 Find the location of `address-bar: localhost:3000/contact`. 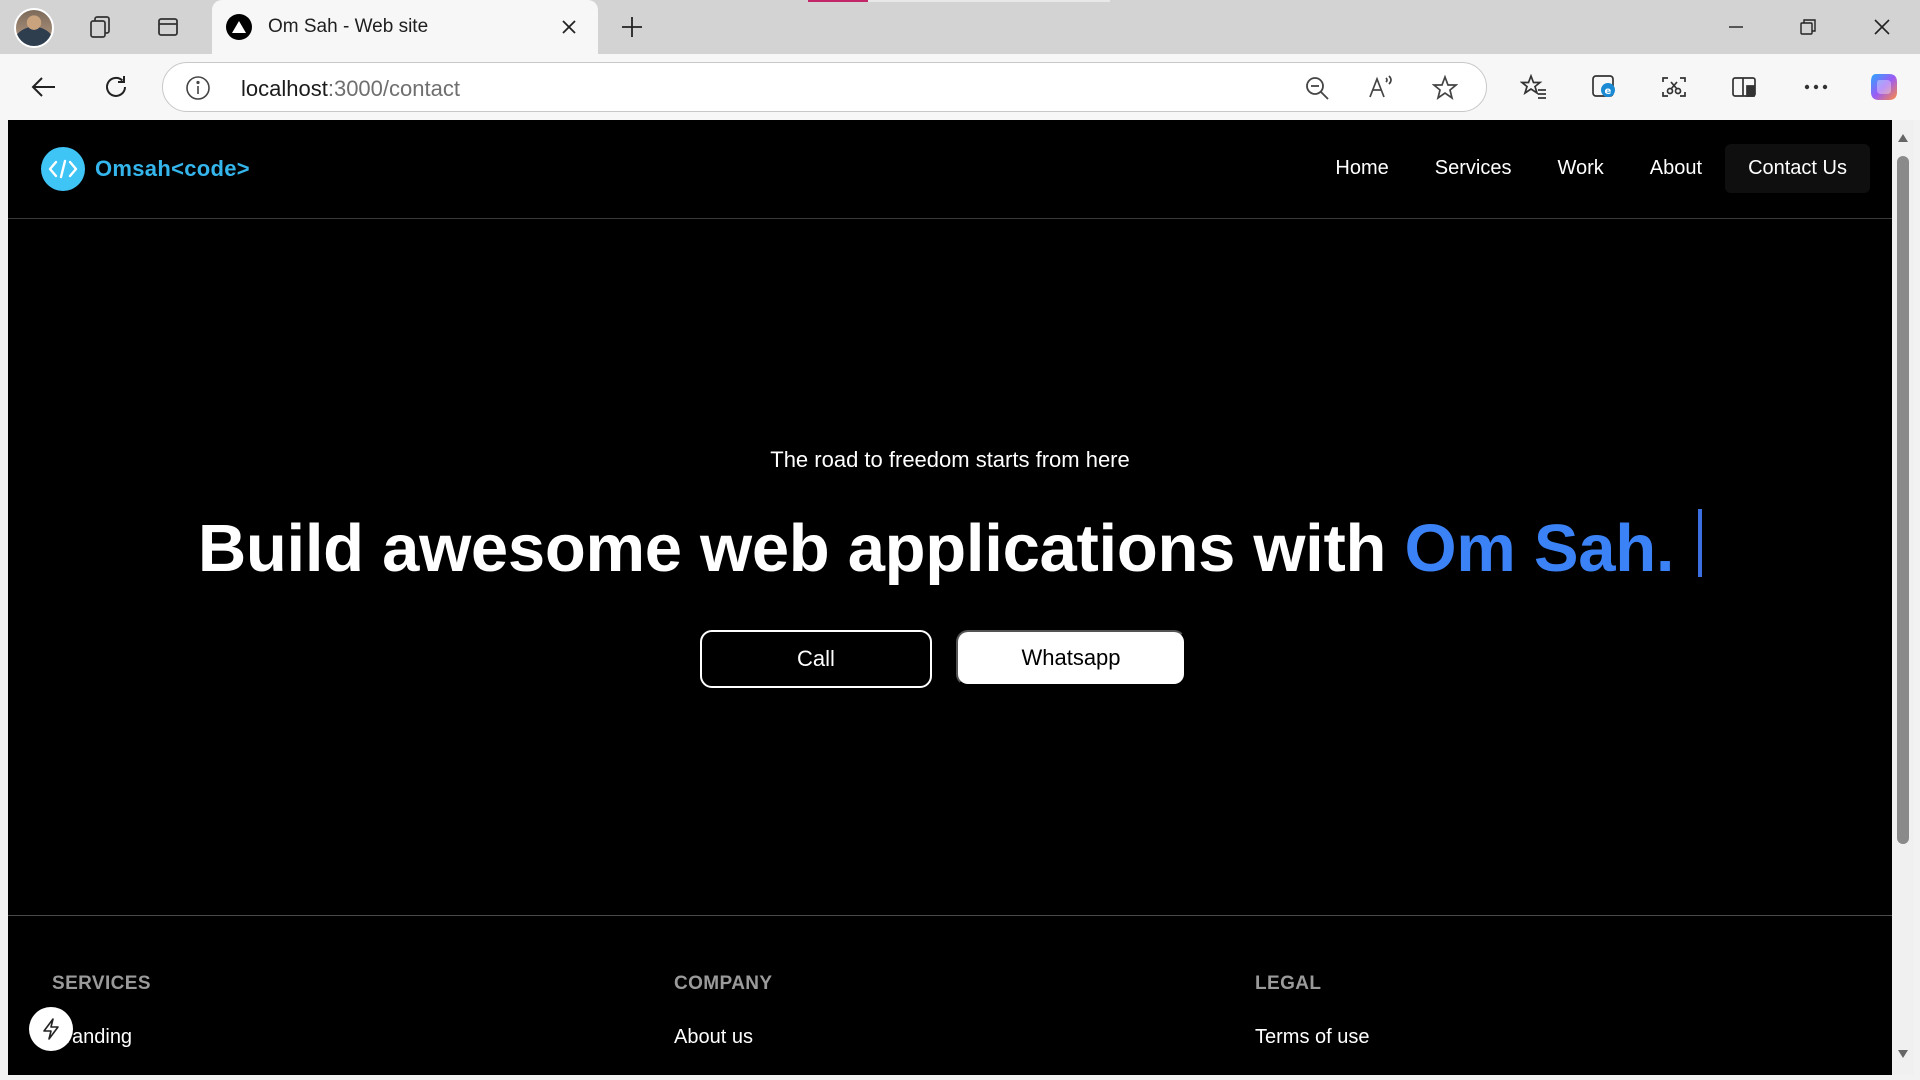

address-bar: localhost:3000/contact is located at coordinates (824, 87).